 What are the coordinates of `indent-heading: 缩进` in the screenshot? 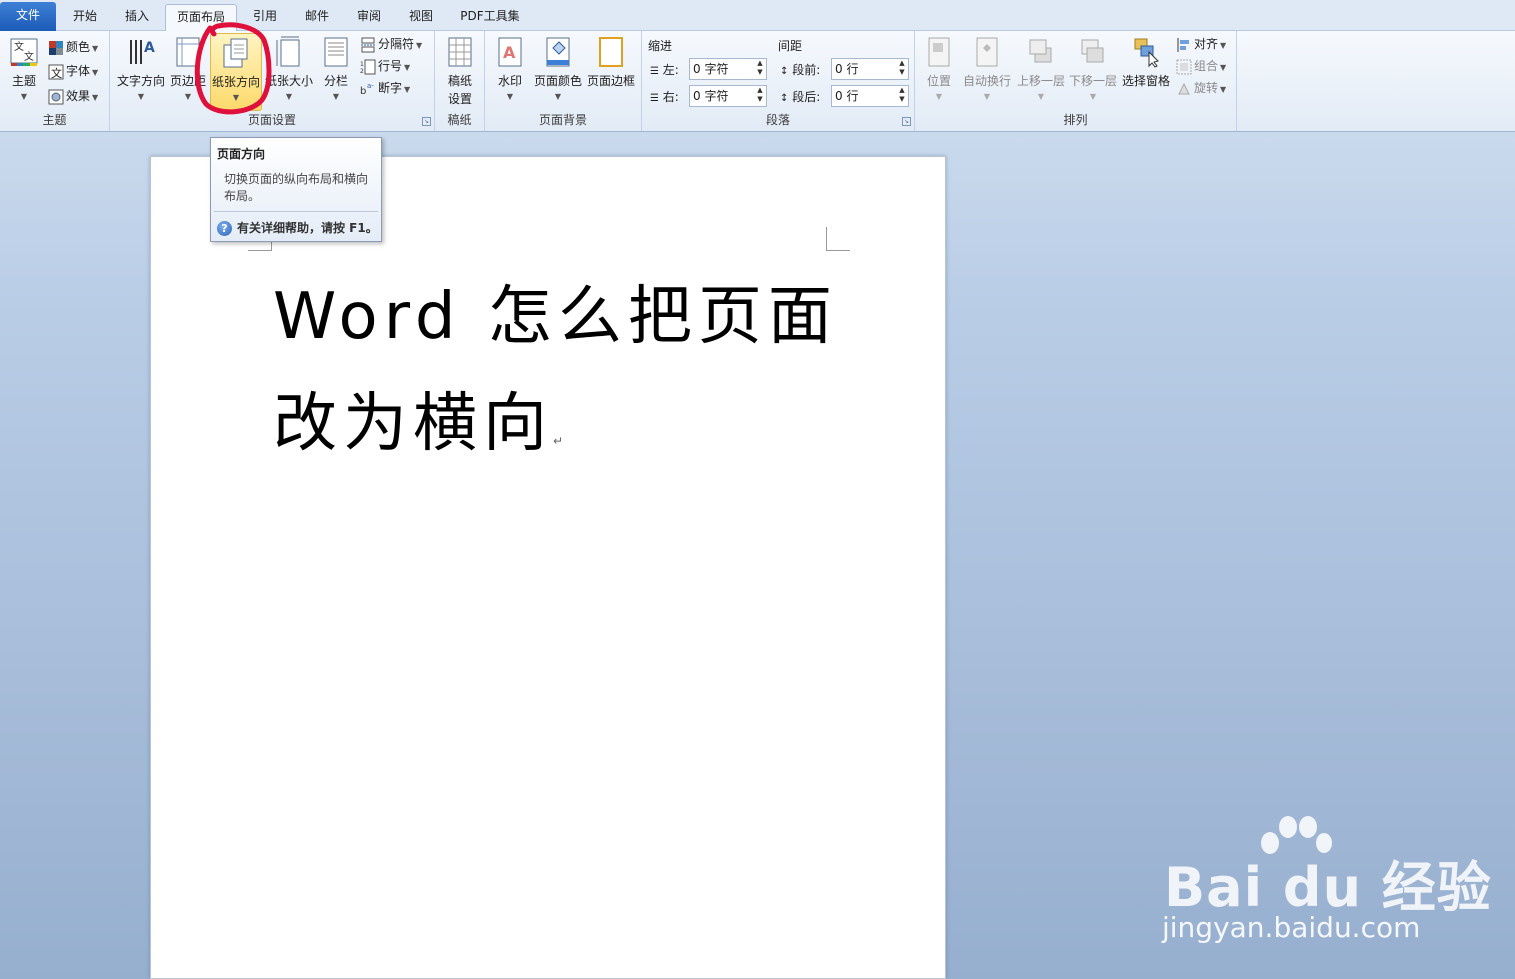 It's located at (660, 46).